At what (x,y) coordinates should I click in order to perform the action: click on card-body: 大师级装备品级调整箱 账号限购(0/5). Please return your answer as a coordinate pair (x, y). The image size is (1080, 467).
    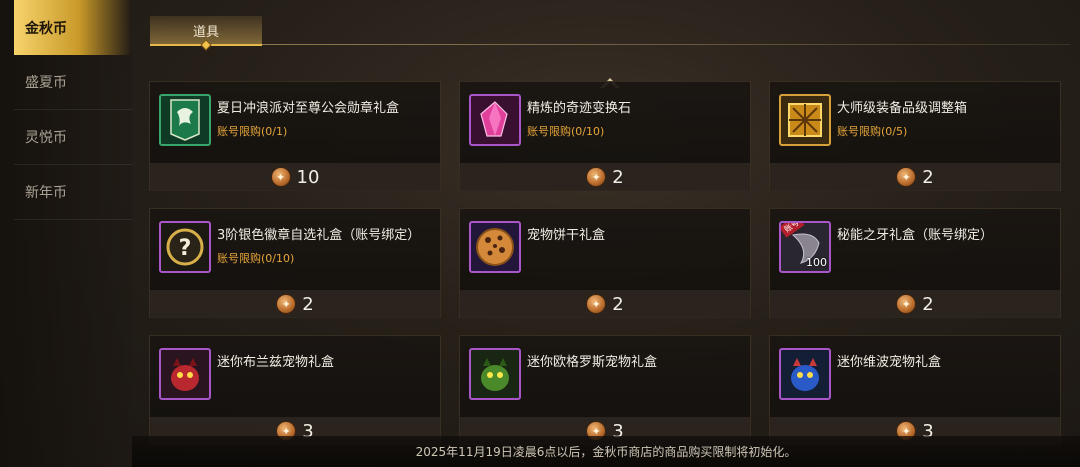
    Looking at the image, I should click on (915, 122).